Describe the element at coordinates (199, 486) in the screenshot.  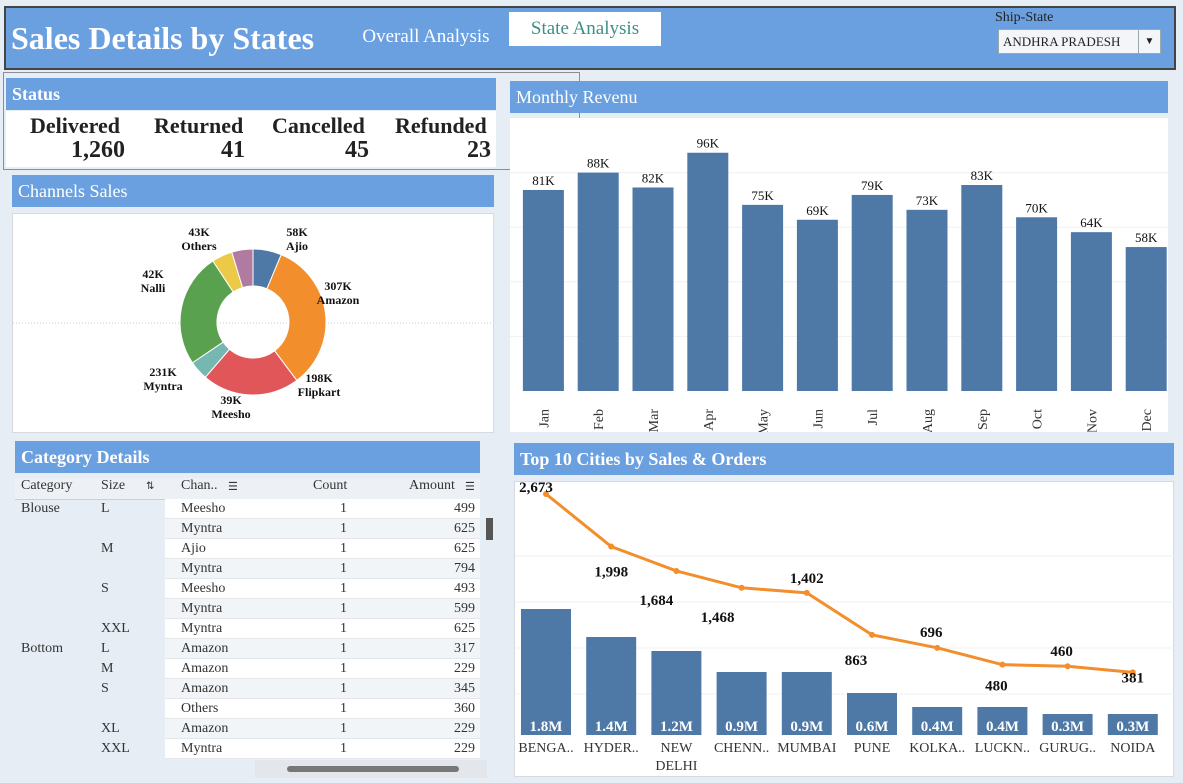
I see `channel-col-header: Chan..` at that location.